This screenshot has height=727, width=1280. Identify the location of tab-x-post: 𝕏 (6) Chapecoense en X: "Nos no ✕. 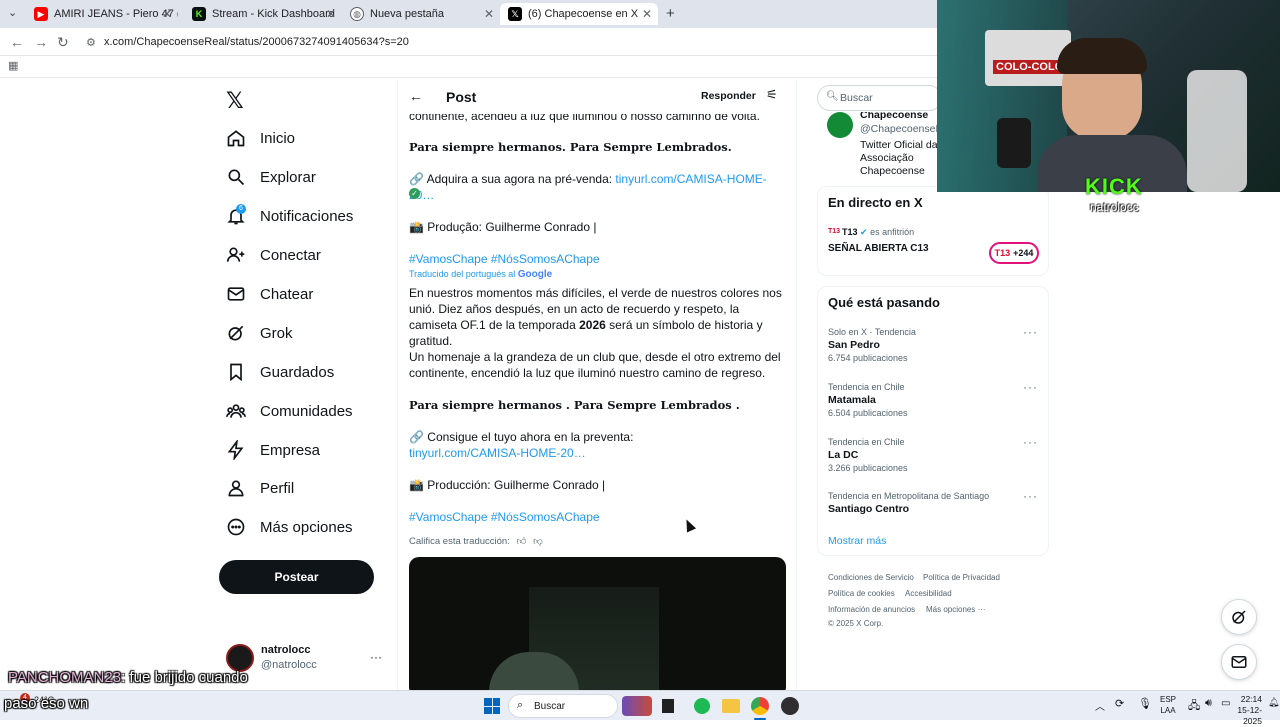
(579, 14).